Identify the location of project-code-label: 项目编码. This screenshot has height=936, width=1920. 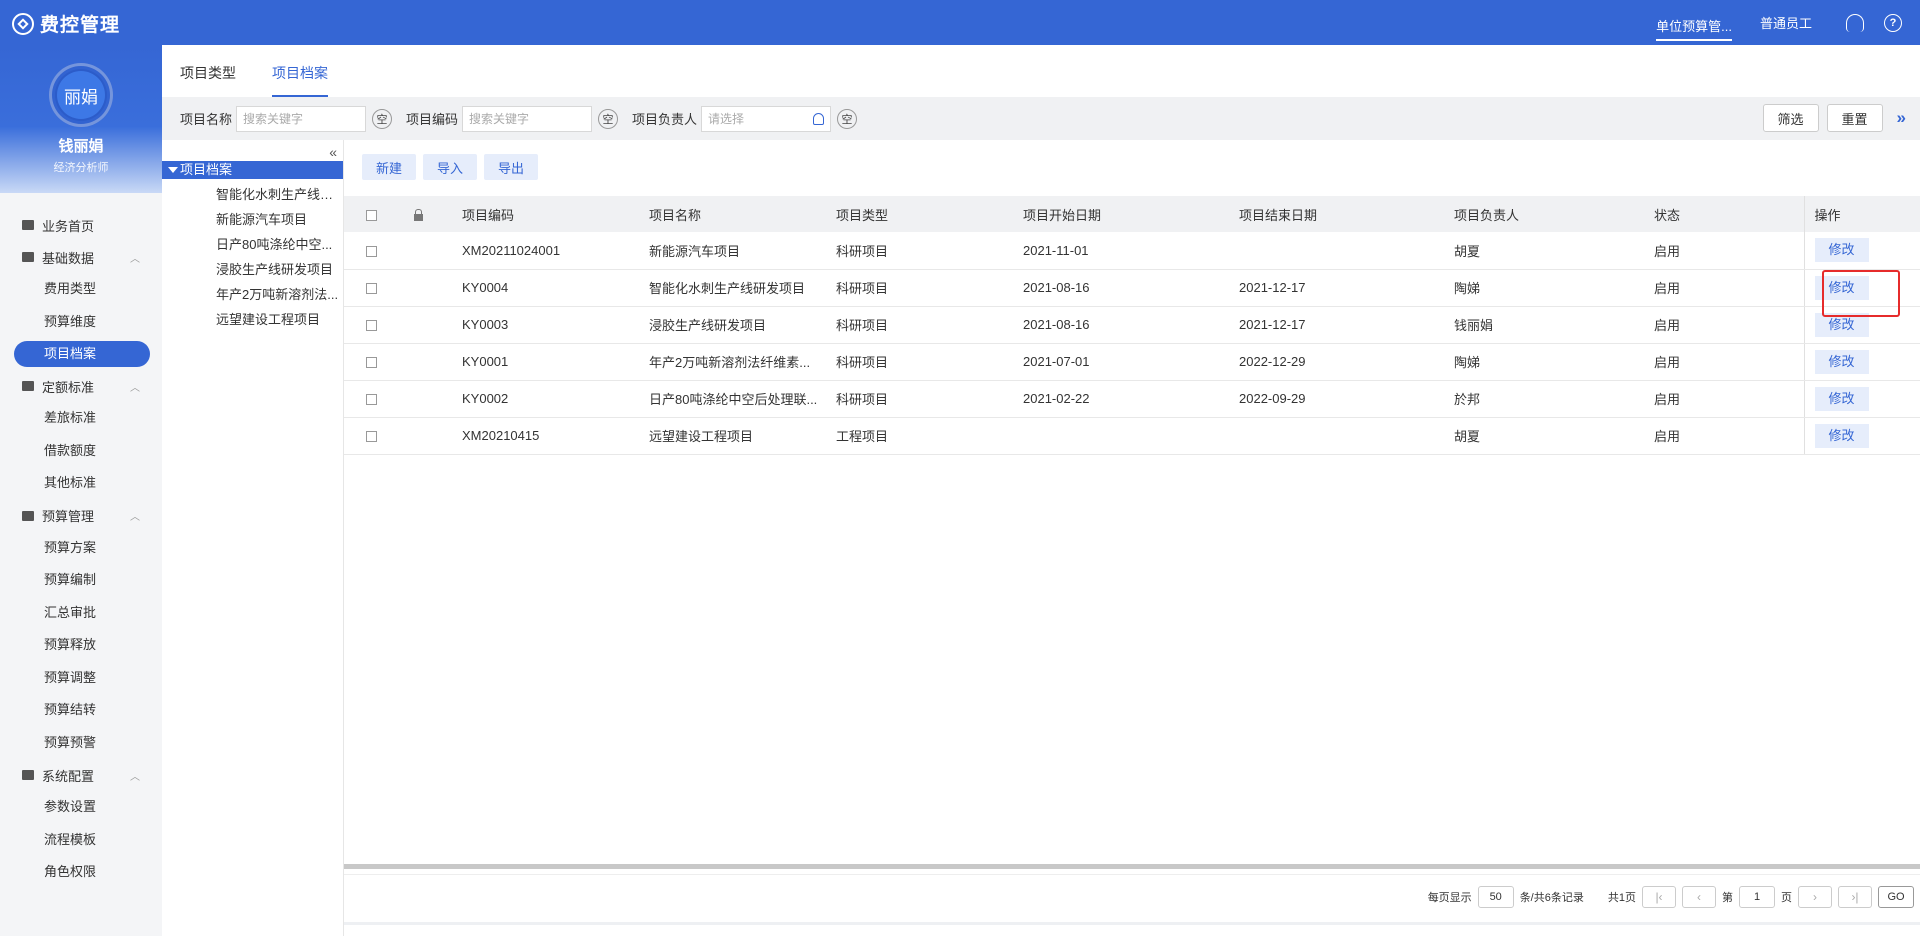
(432, 119).